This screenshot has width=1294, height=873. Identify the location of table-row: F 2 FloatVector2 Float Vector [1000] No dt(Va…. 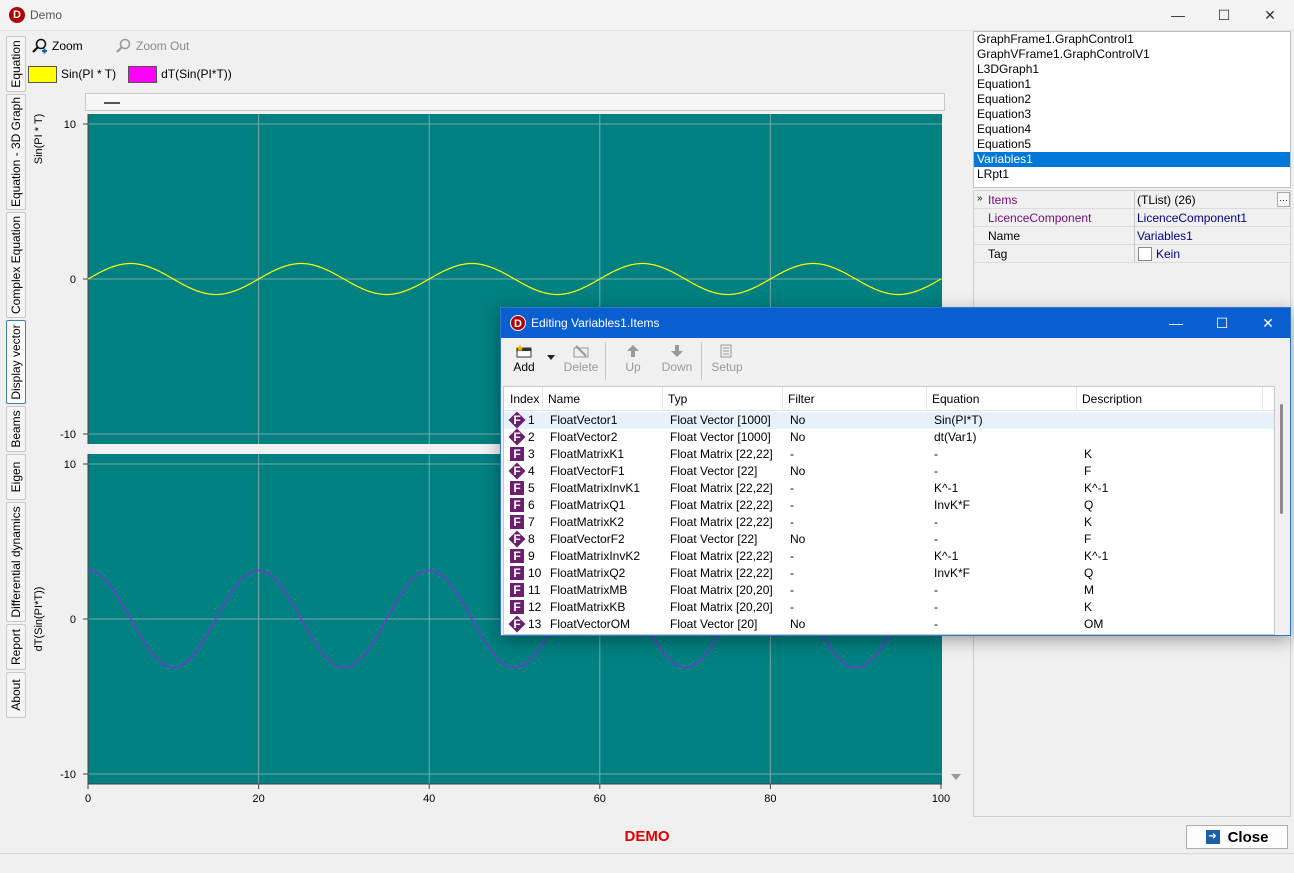
(889, 437).